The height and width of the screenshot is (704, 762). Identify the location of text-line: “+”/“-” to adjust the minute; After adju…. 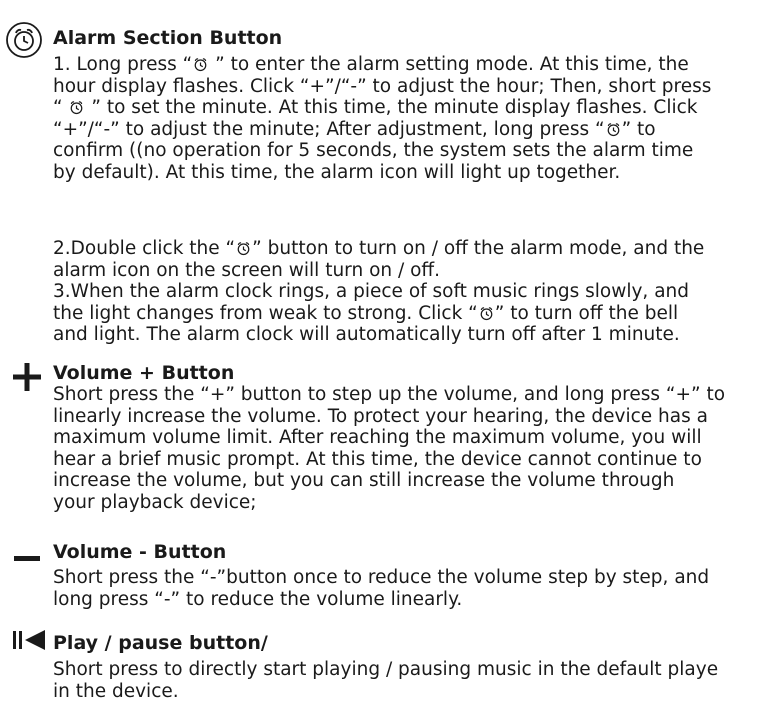
(405, 130).